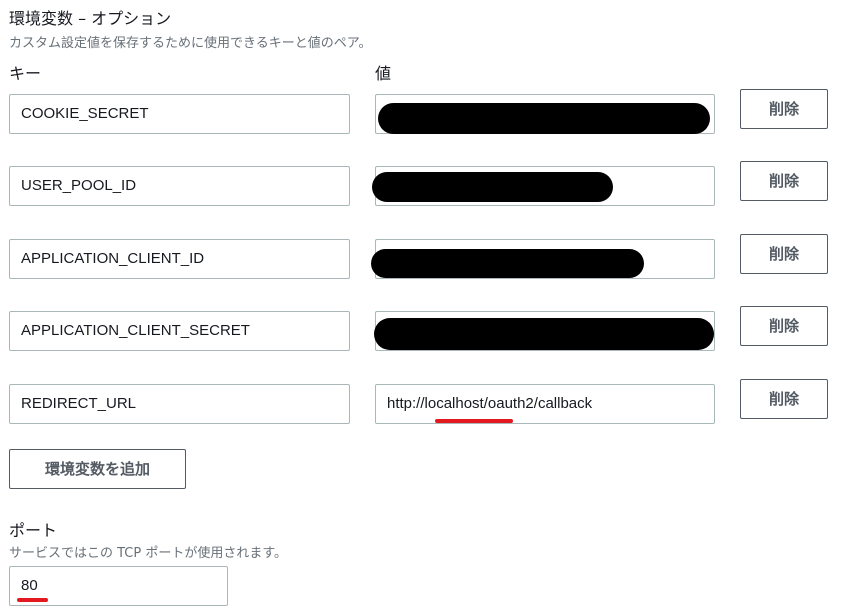 The width and height of the screenshot is (842, 616). What do you see at coordinates (90, 18) in the screenshot?
I see `section-title: 環境変数 – オプション` at bounding box center [90, 18].